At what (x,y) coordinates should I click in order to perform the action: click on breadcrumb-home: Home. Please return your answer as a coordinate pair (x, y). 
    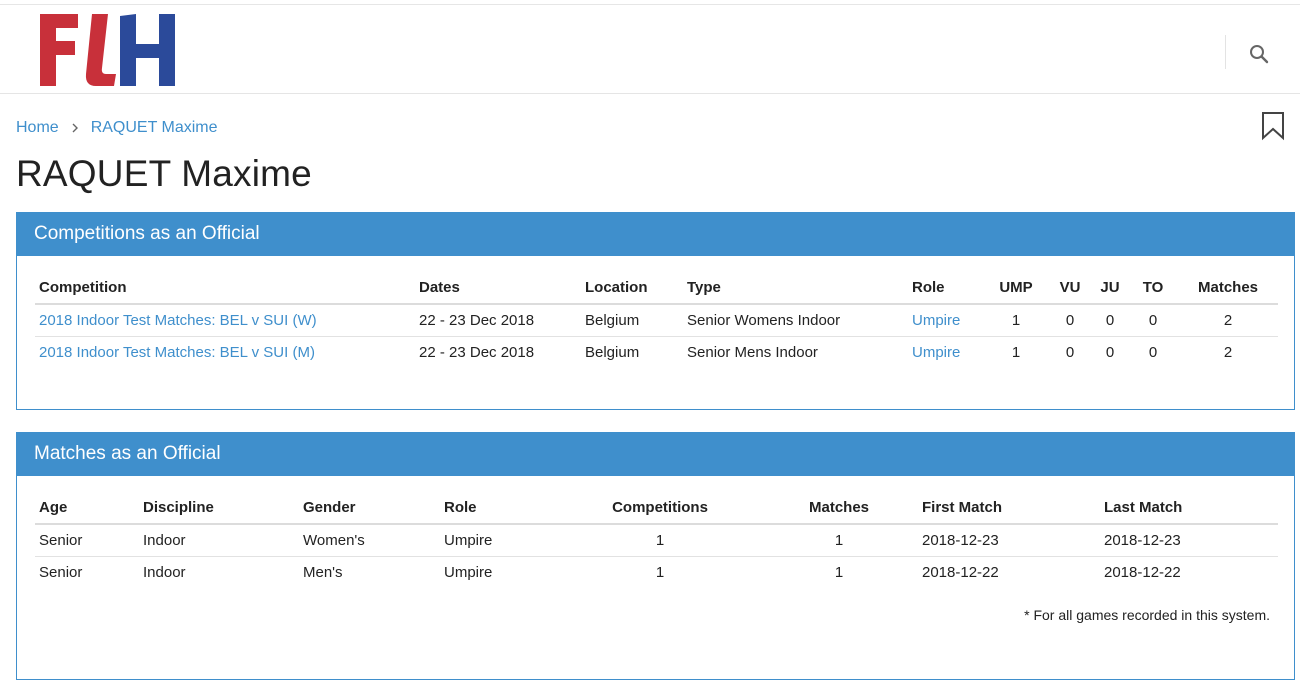
    Looking at the image, I should click on (37, 128).